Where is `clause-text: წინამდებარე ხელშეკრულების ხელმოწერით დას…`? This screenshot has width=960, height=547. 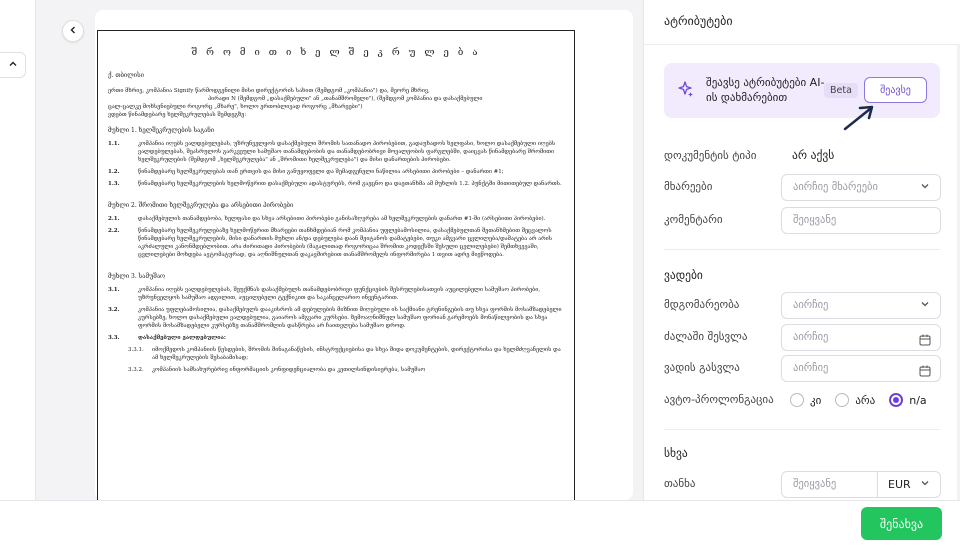
clause-text: წინამდებარე ხელშეკრულების ხელმოწერით დას… is located at coordinates (350, 184).